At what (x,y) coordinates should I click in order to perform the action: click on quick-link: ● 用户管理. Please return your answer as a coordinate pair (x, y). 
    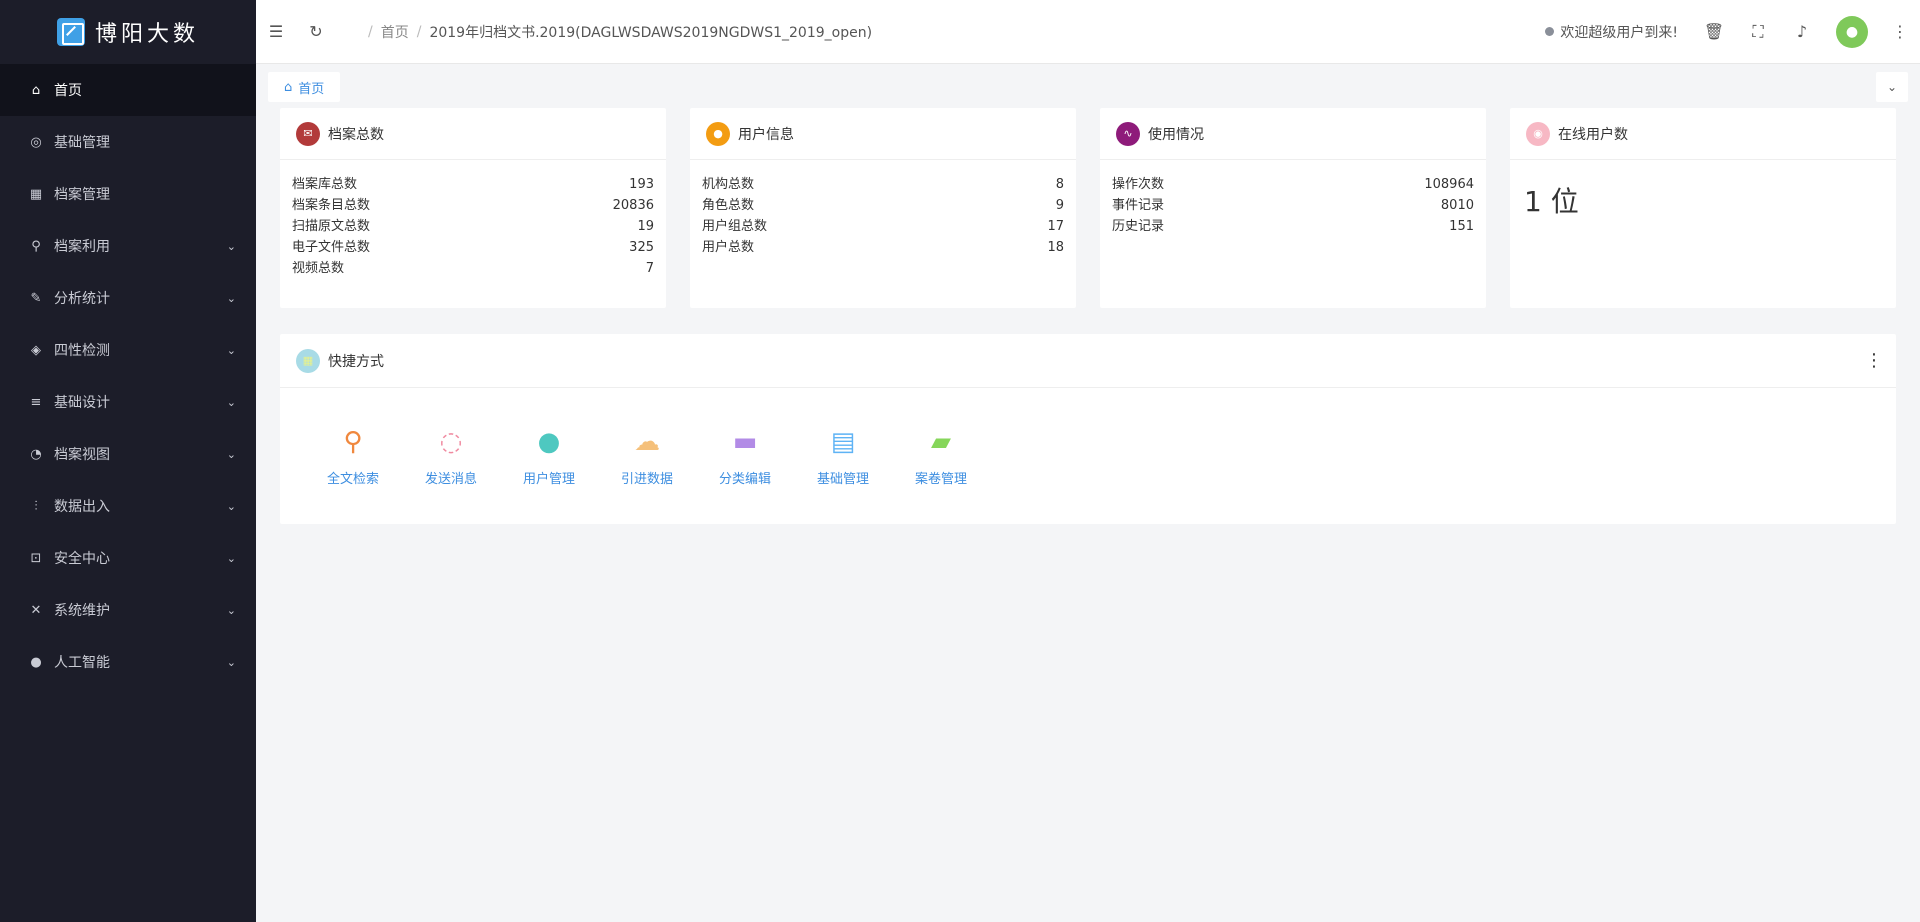
    Looking at the image, I should click on (549, 456).